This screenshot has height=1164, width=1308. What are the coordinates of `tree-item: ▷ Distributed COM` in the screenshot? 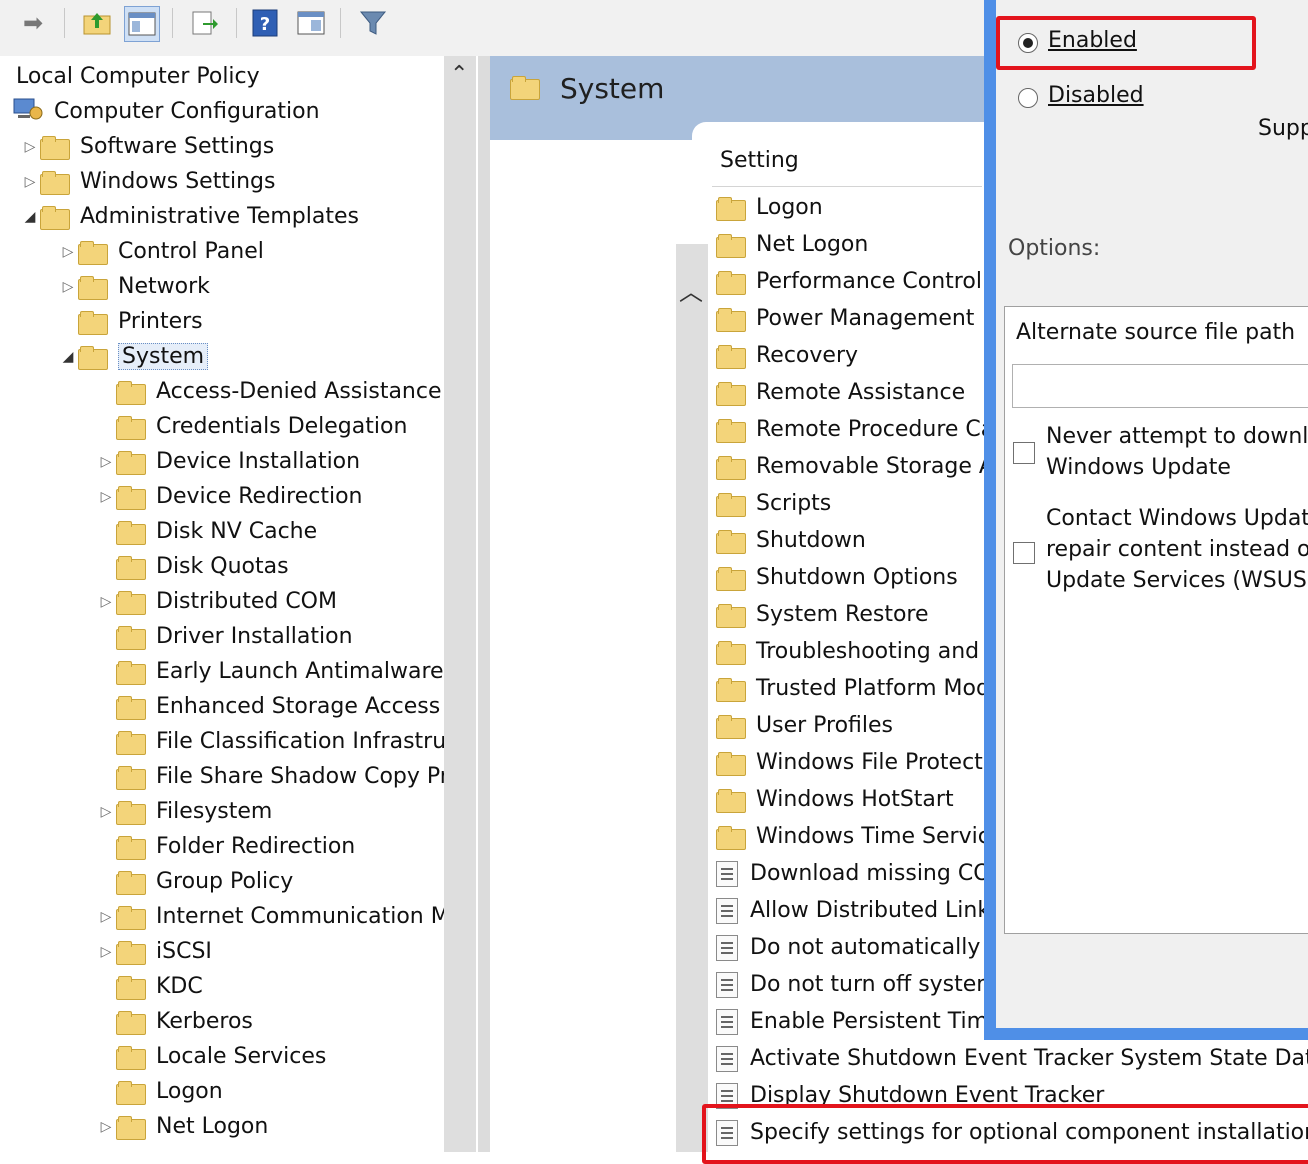 It's located at (216, 601).